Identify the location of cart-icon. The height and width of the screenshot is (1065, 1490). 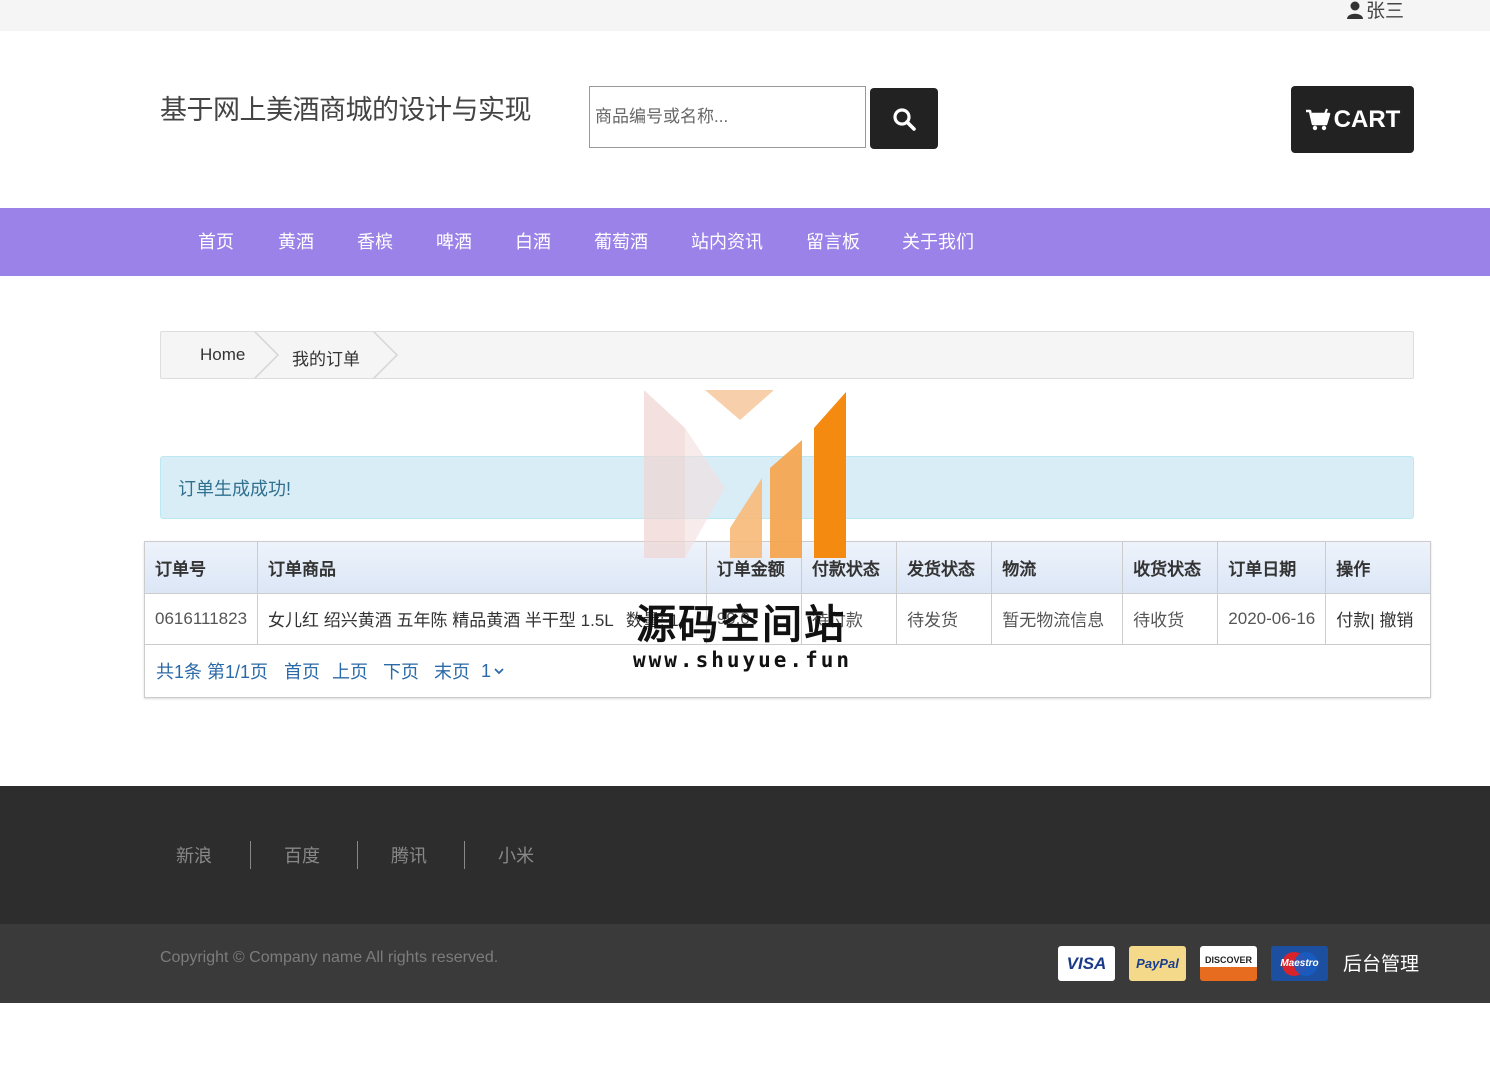
(1317, 119).